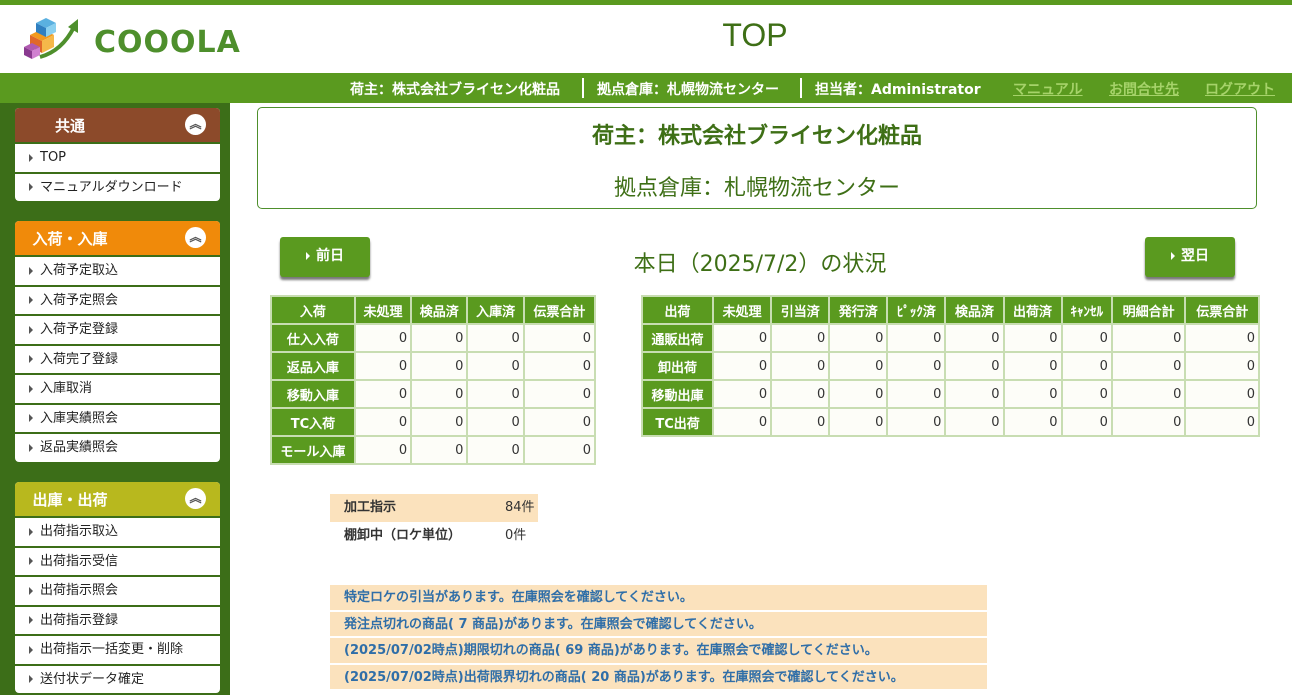 The height and width of the screenshot is (695, 1292). I want to click on sidebar-item: 出荷指示一括変更・削除, so click(117, 649).